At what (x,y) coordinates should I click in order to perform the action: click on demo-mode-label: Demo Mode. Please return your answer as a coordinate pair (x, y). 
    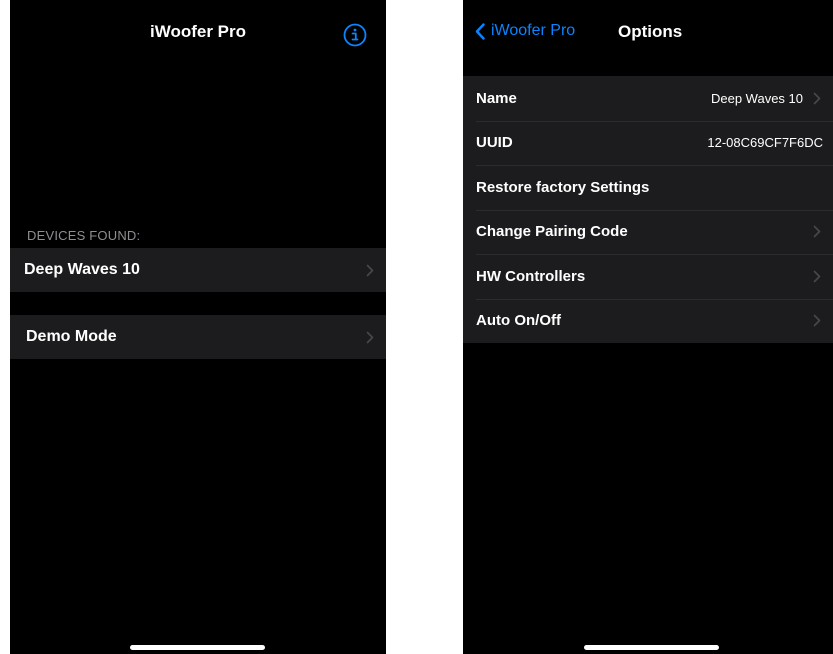
    Looking at the image, I should click on (71, 336).